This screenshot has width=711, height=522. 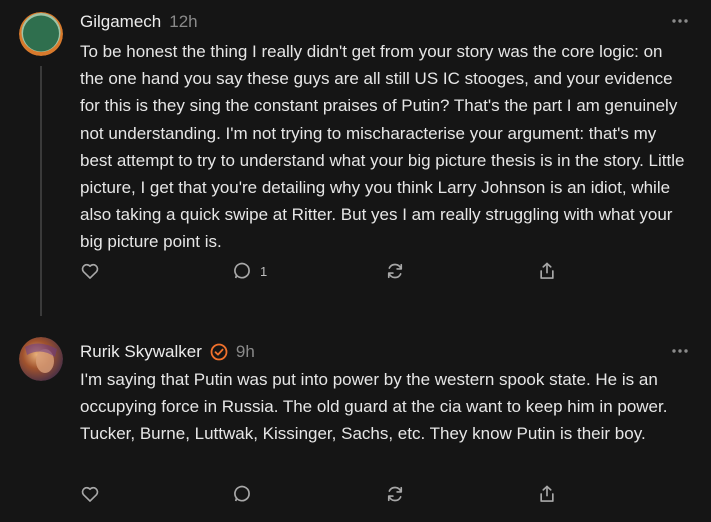 I want to click on comment-header: Rurik Skywalker 9h, so click(x=167, y=352).